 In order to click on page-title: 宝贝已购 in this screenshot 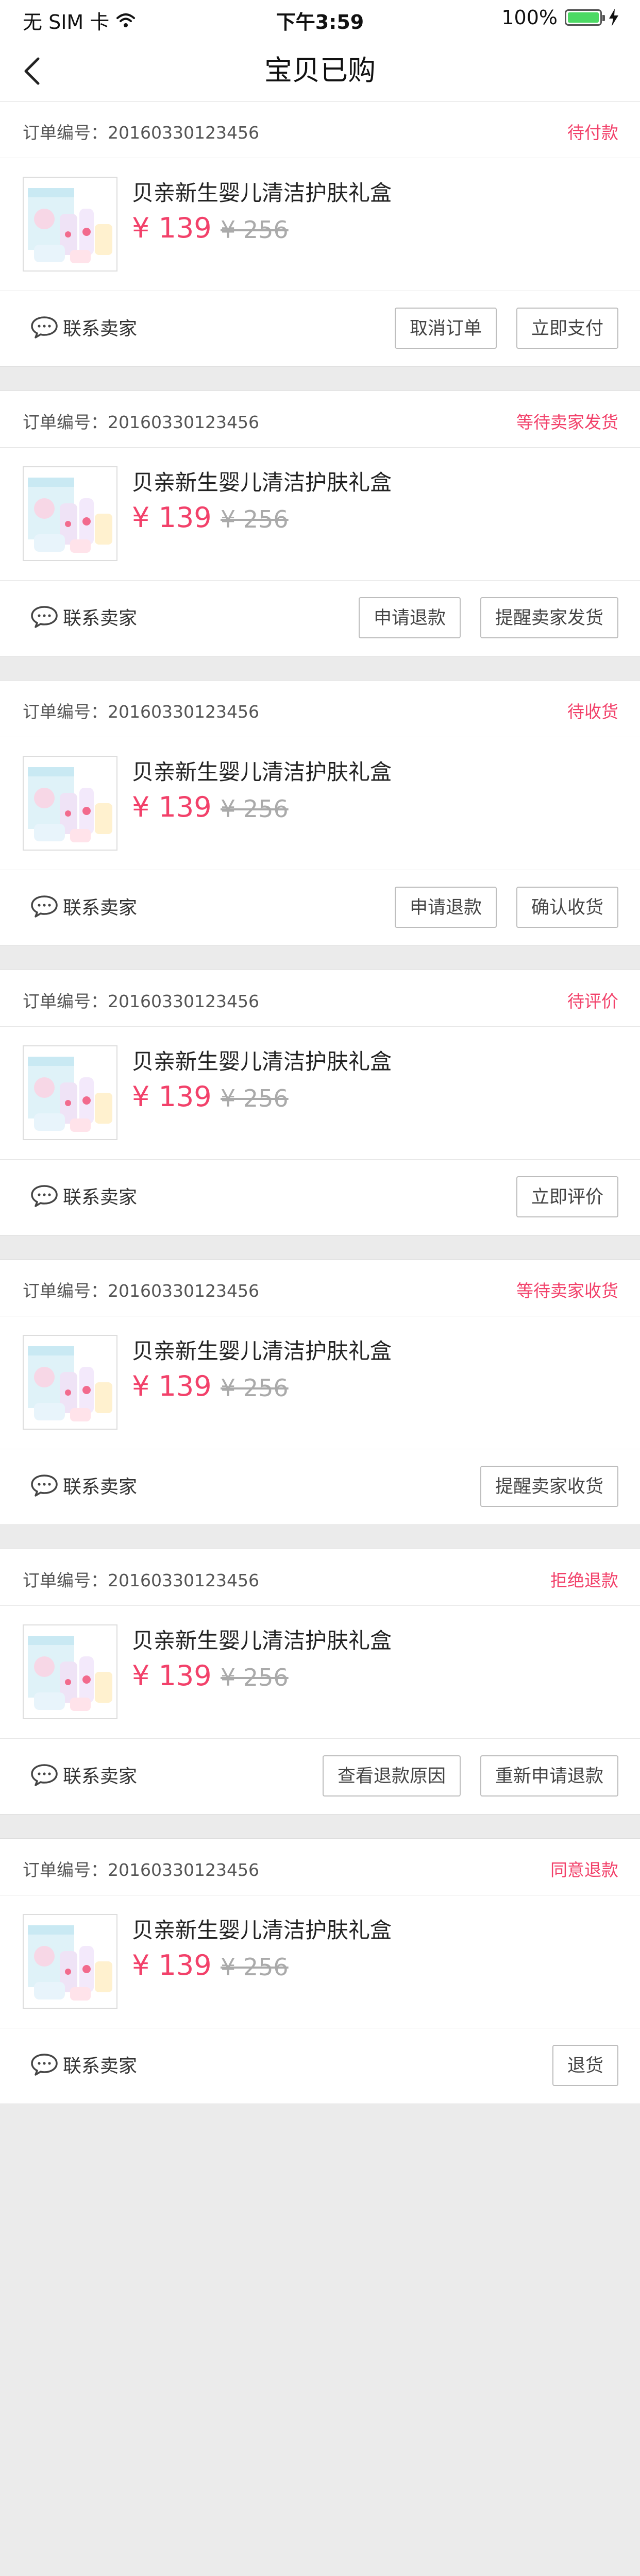, I will do `click(320, 70)`.